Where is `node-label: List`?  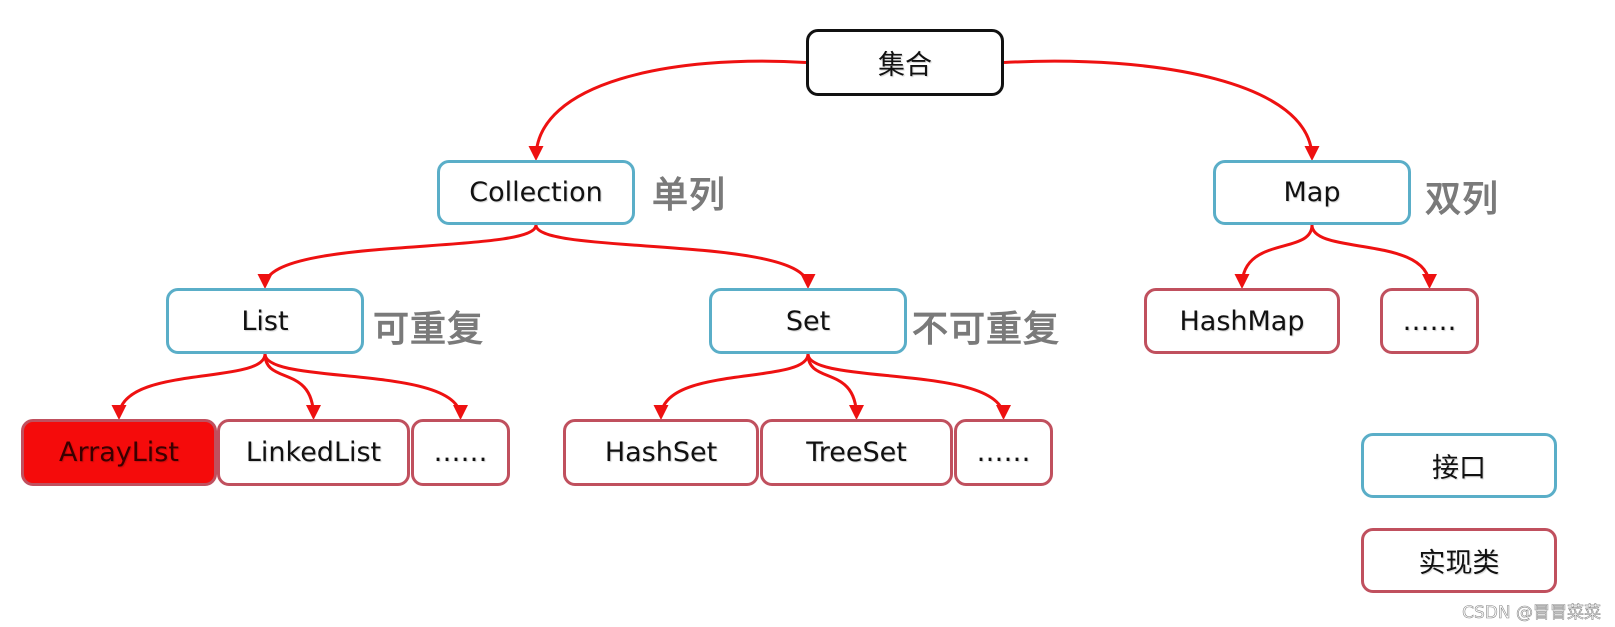
node-label: List is located at coordinates (265, 321).